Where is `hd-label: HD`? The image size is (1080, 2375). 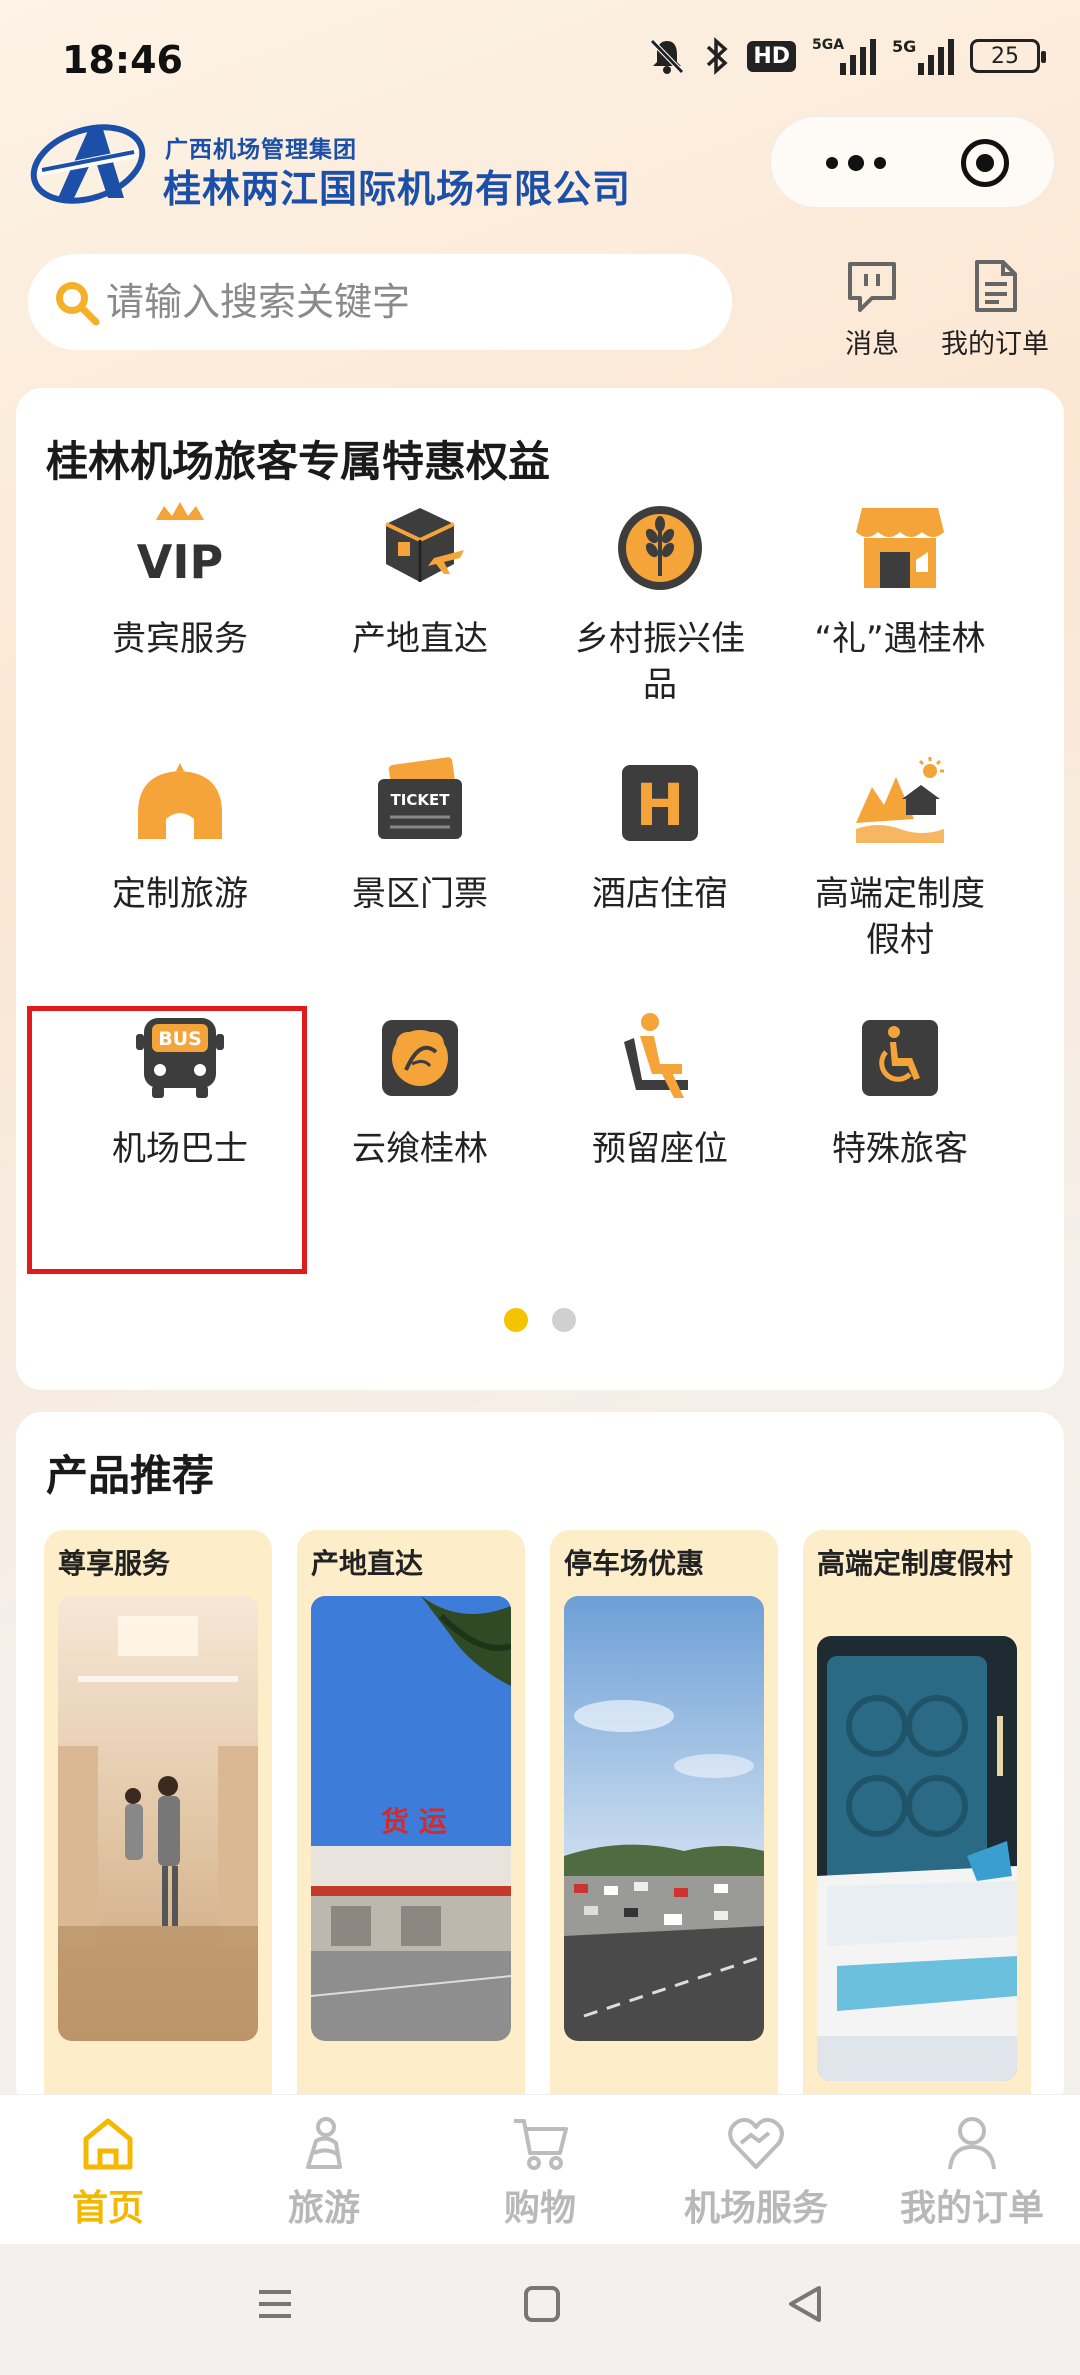 hd-label: HD is located at coordinates (771, 56).